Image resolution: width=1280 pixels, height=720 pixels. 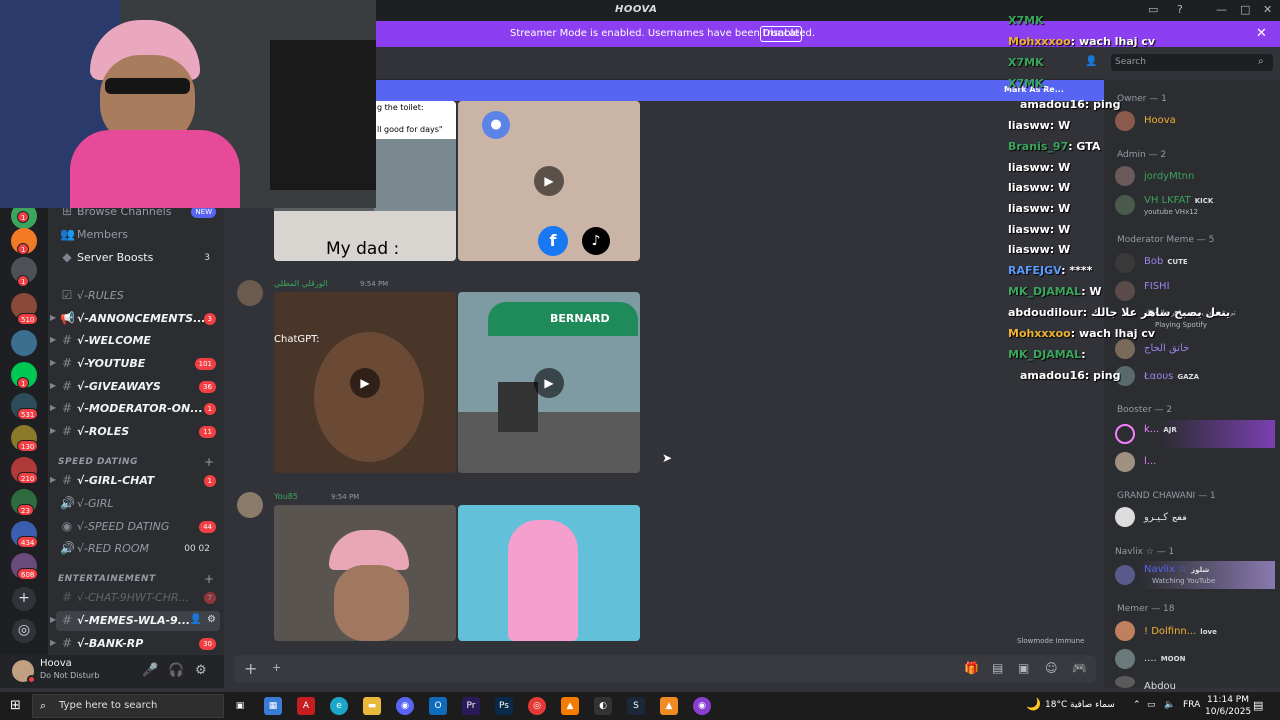 What do you see at coordinates (471, 706) in the screenshot?
I see `premiere-icon: Pr` at bounding box center [471, 706].